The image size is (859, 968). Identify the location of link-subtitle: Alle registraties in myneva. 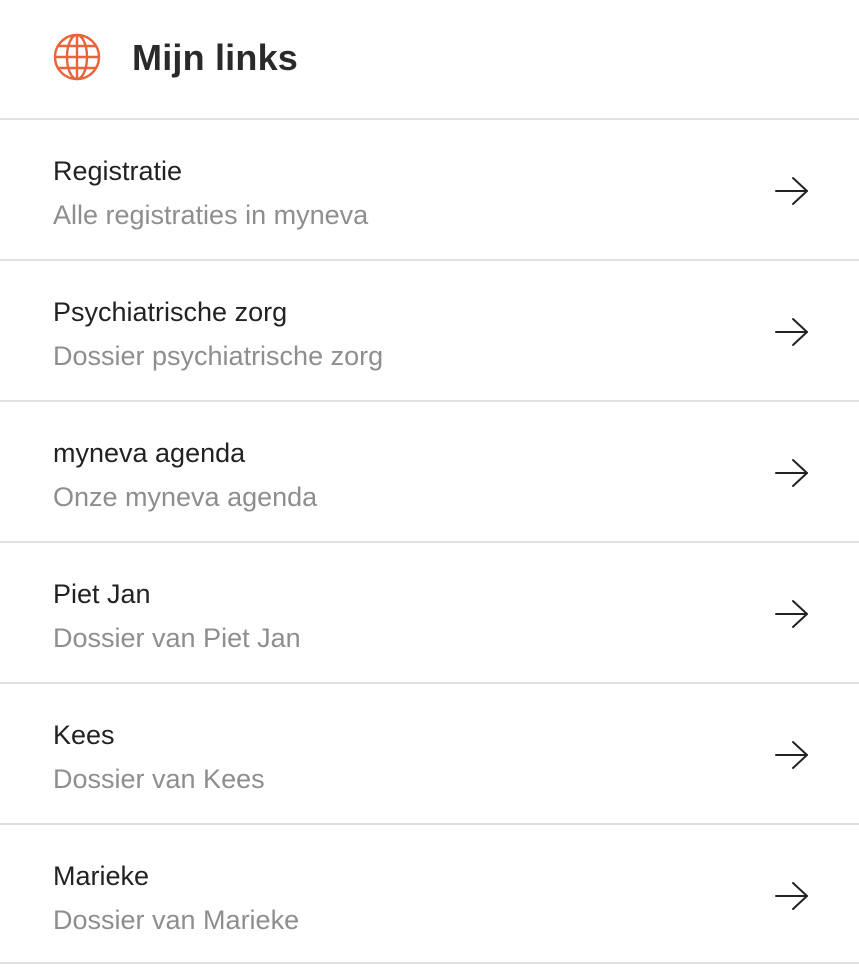
(211, 215).